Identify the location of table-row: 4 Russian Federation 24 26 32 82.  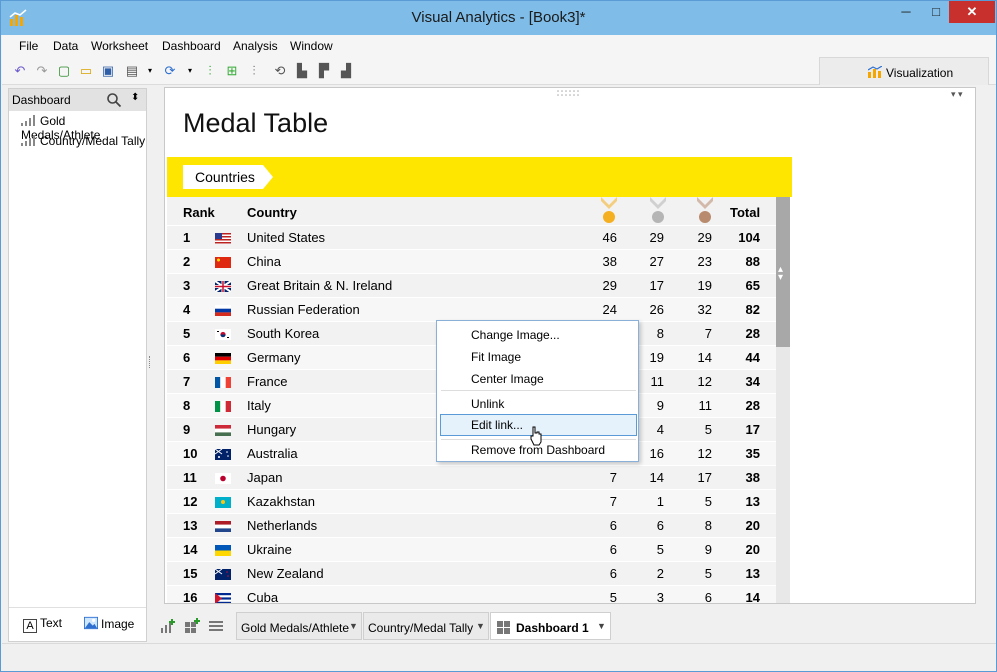
(471, 309).